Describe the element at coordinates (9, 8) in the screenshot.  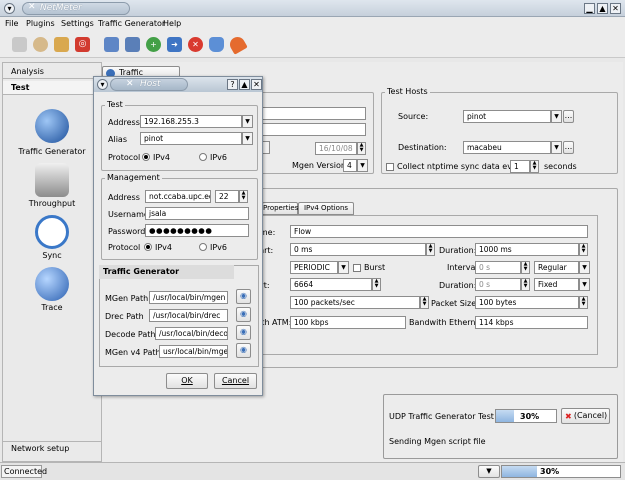
I see `window-menu-icon: ▾` at that location.